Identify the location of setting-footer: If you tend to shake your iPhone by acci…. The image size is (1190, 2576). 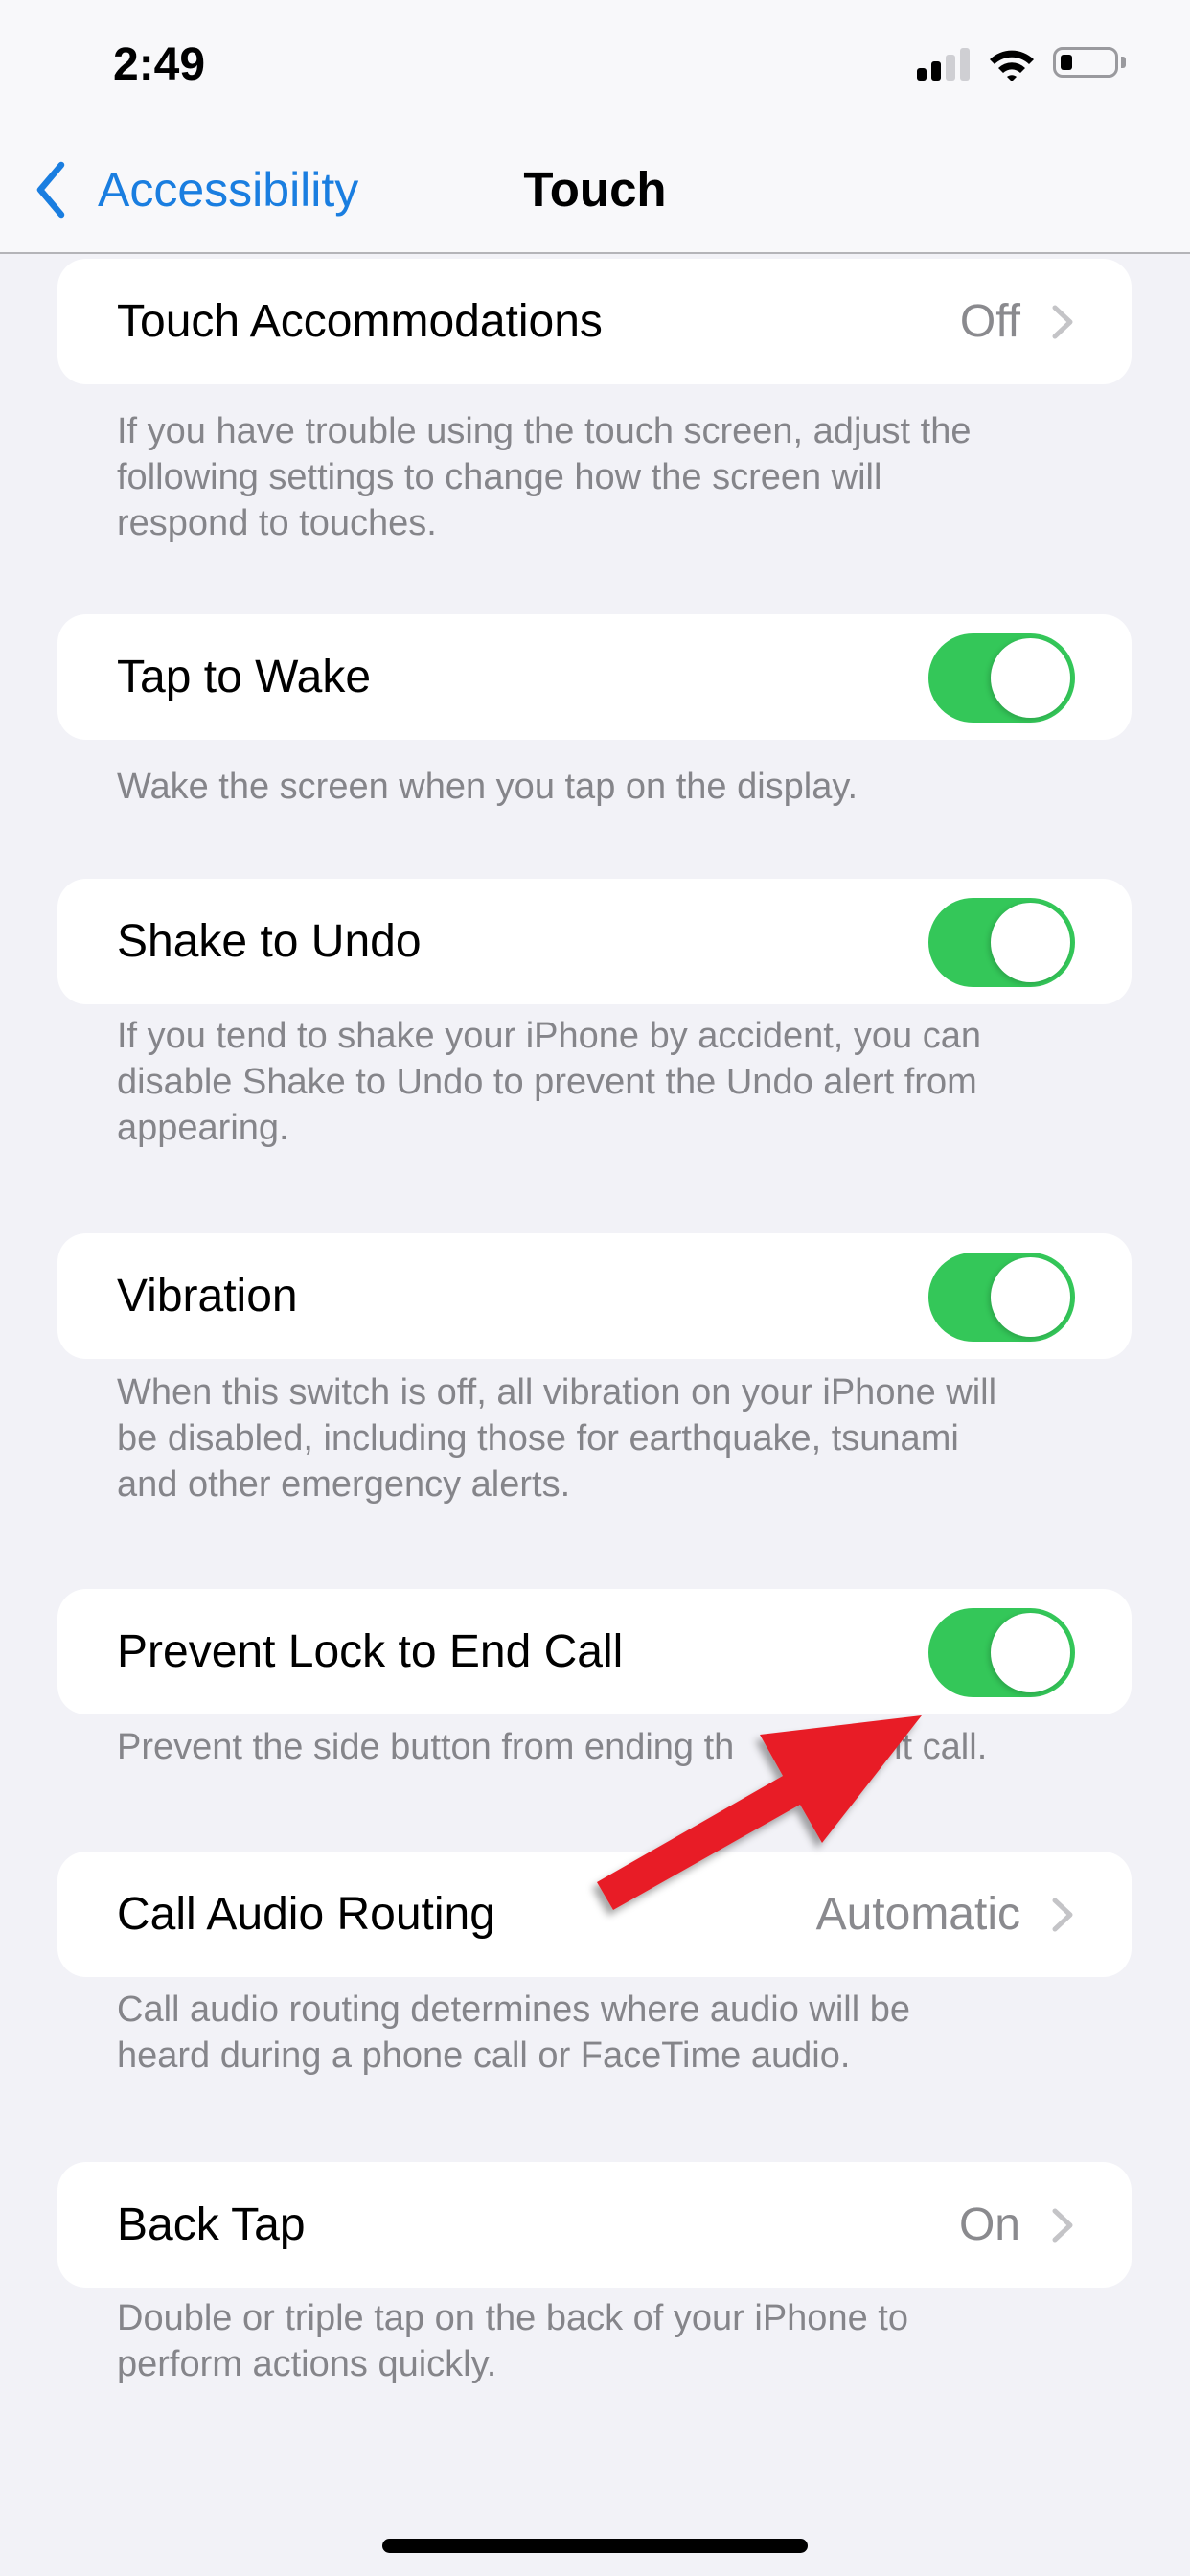
(615, 1082).